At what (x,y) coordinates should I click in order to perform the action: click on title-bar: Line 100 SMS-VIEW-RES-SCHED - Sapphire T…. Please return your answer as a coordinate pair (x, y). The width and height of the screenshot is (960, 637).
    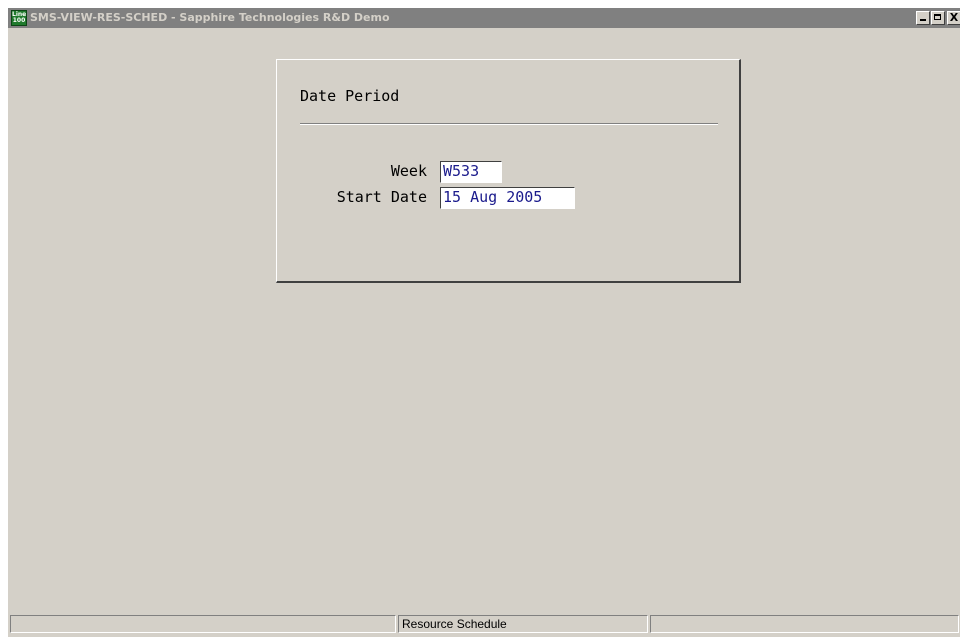
    Looking at the image, I should click on (484, 18).